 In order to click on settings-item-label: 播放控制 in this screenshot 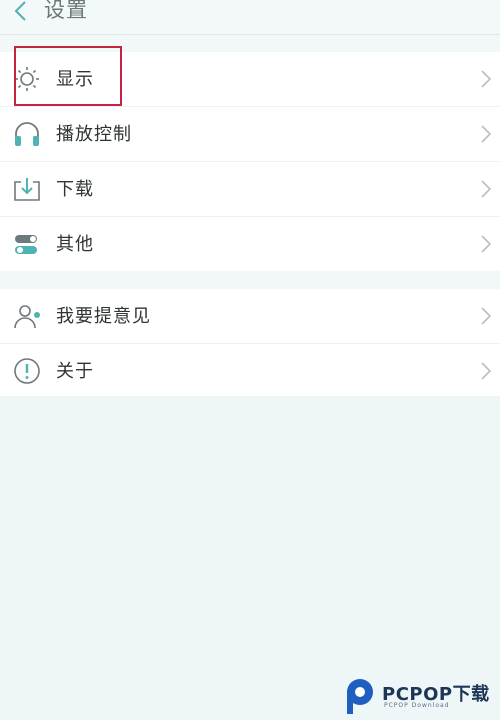, I will do `click(94, 134)`.